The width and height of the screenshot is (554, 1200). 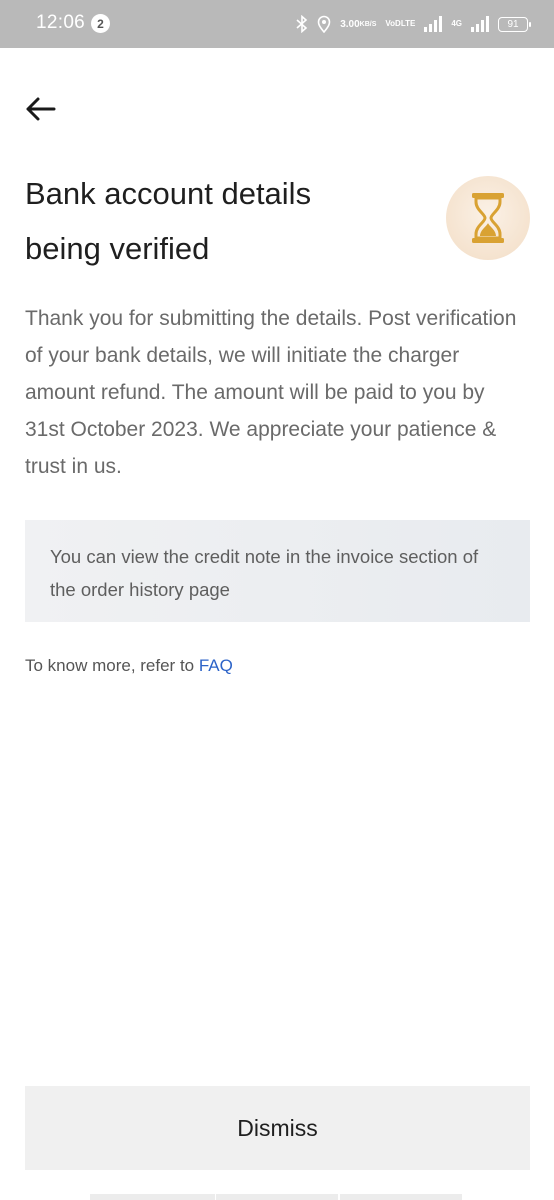 What do you see at coordinates (350, 24) in the screenshot?
I see `network-speed-value: 3.00` at bounding box center [350, 24].